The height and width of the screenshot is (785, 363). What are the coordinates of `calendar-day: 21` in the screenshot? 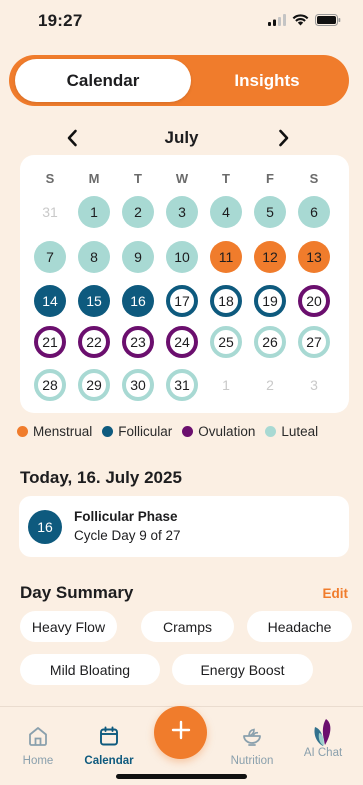 It's located at (50, 342).